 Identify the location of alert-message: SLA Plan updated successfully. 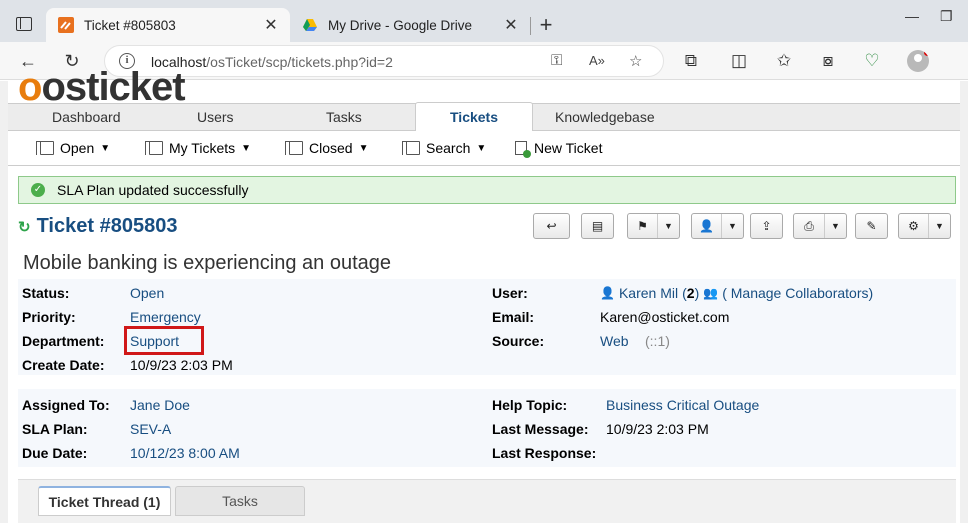
(153, 190).